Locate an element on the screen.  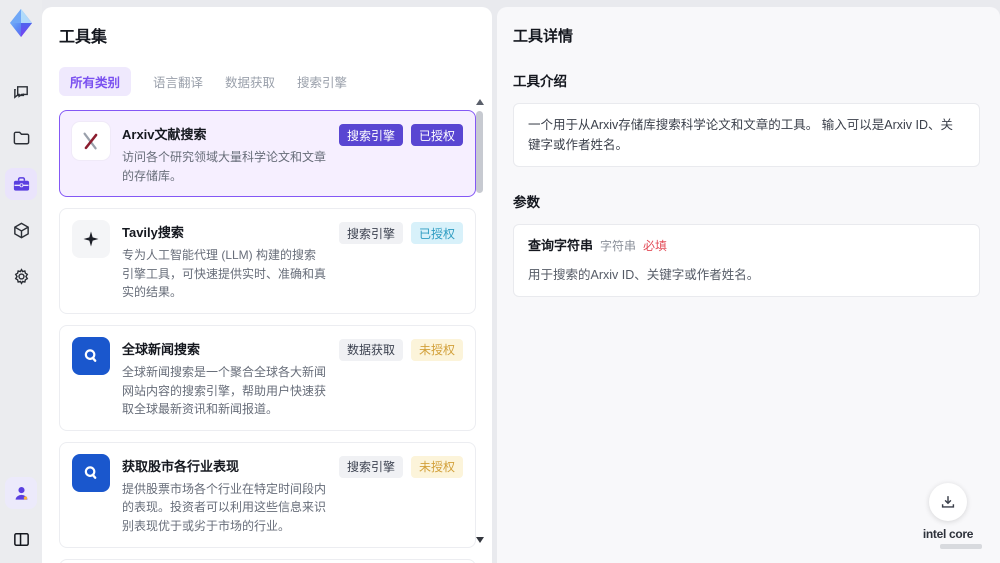
param-name: 查询字符串 is located at coordinates (561, 245).